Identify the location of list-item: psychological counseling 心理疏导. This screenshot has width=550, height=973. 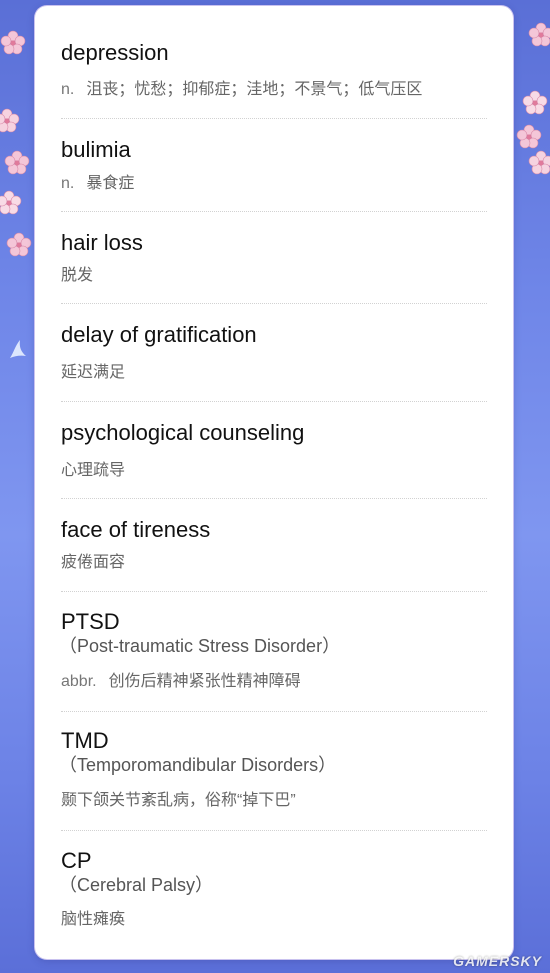
(274, 450).